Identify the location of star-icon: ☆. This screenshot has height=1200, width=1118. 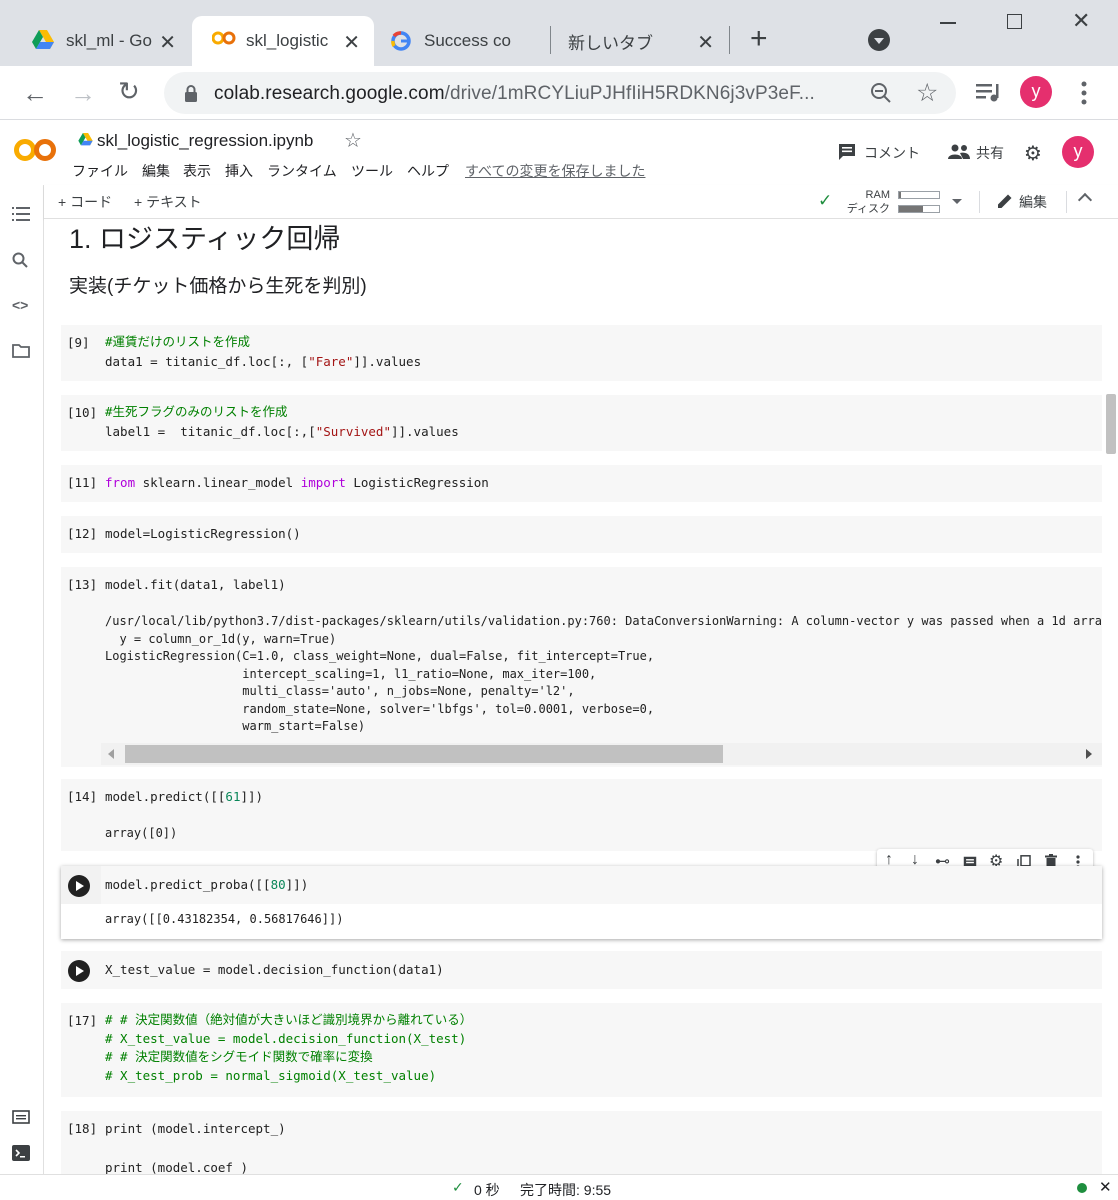
(353, 140).